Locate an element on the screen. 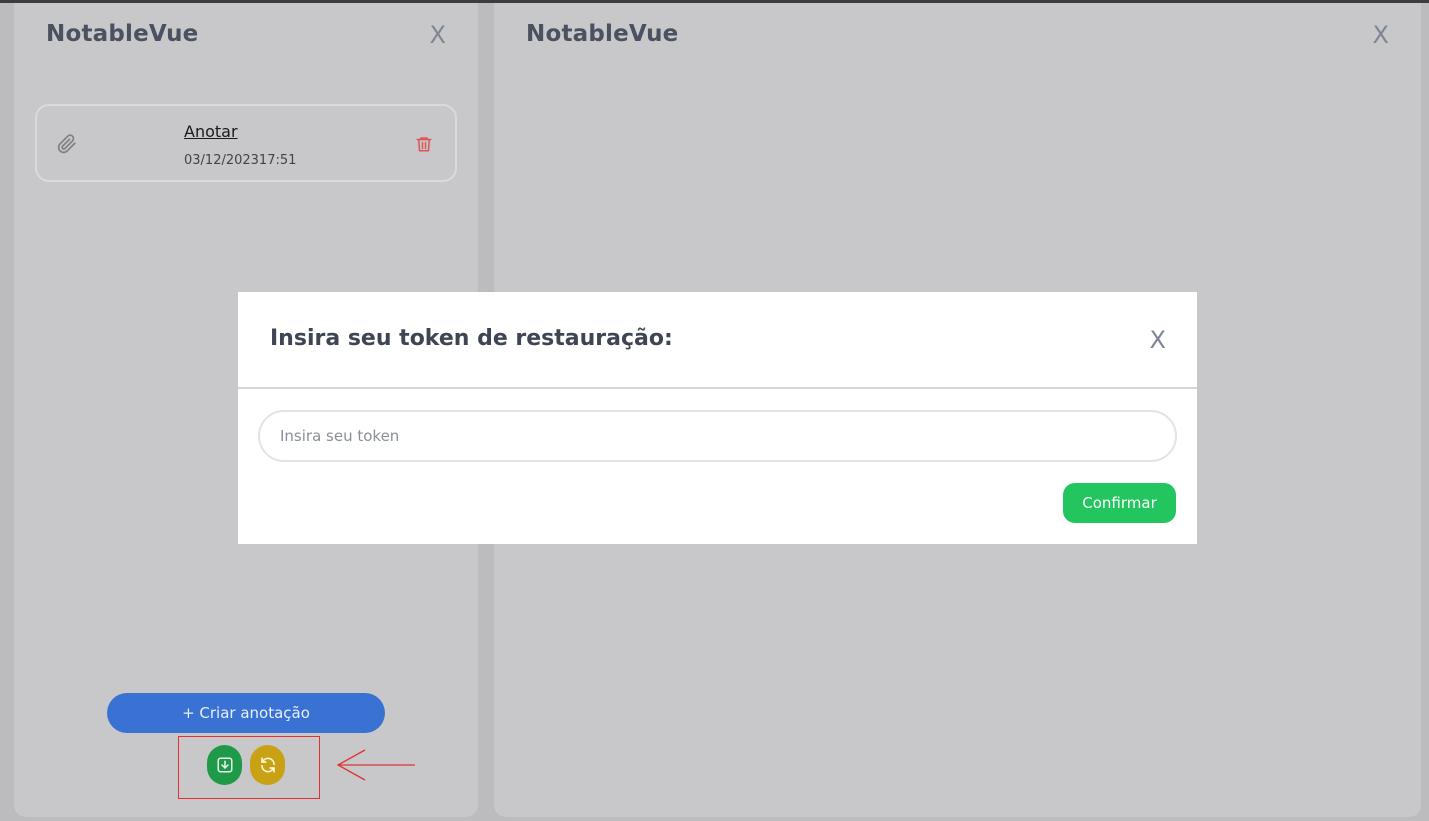 The image size is (1429, 821). sidebar-app-title: NotableVue is located at coordinates (122, 34).